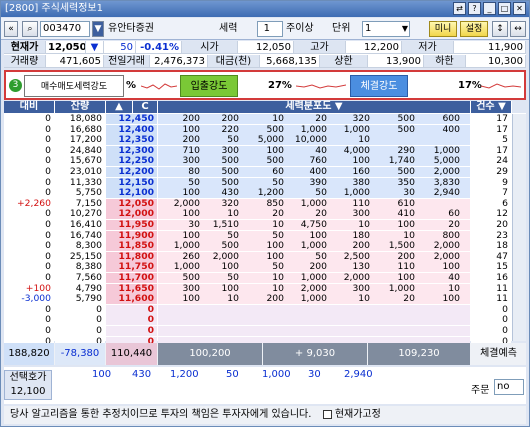 The height and width of the screenshot is (427, 530). I want to click on selected-quote-box: 선택호가 12,100, so click(28, 385).